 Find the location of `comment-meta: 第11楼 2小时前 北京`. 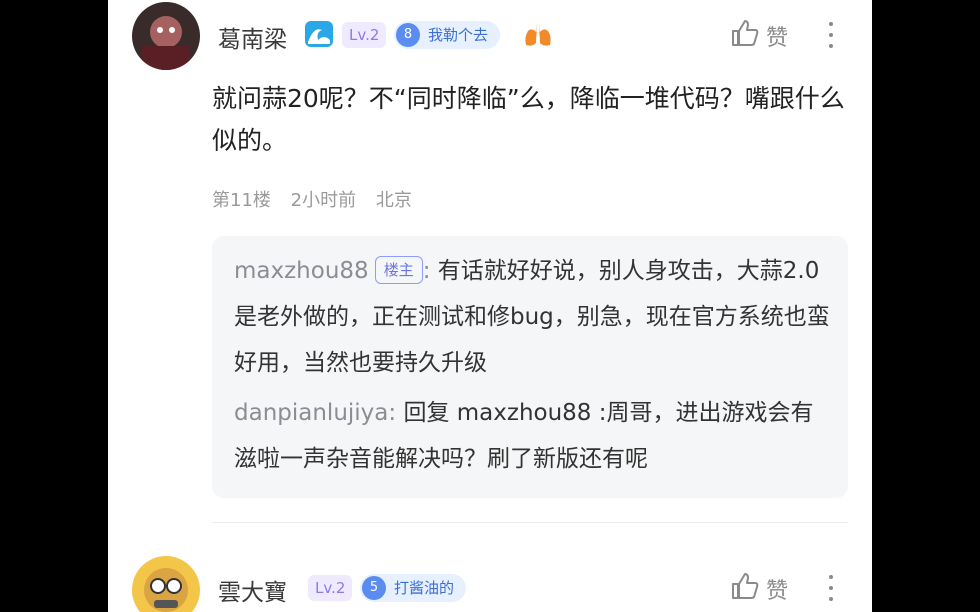

comment-meta: 第11楼 2小时前 北京 is located at coordinates (319, 199).